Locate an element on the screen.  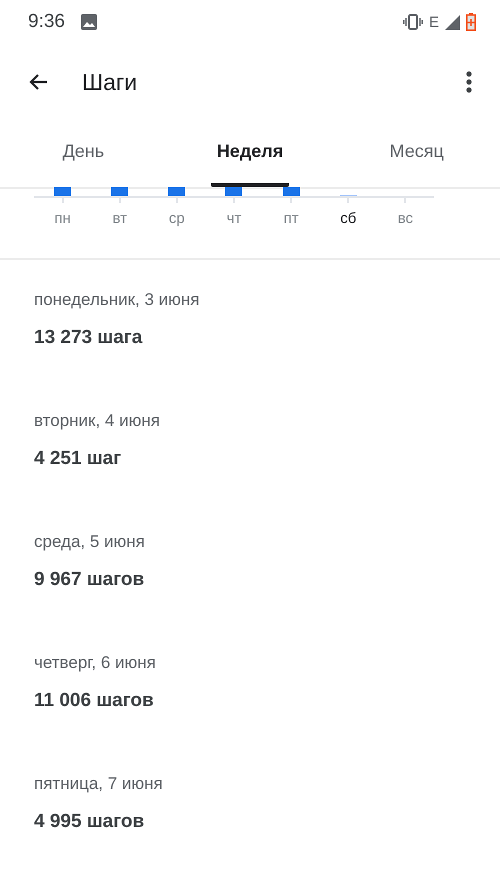
day-label: чт is located at coordinates (234, 218).